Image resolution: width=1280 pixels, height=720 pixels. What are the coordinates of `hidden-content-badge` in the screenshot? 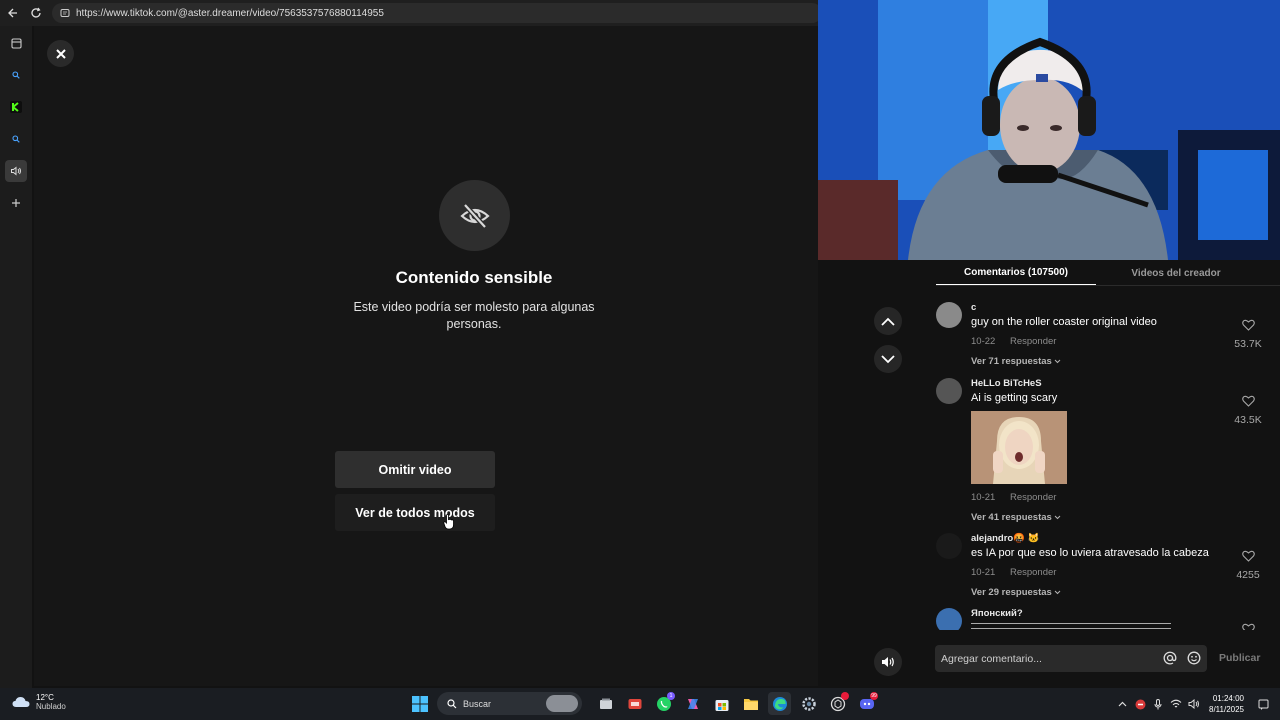 It's located at (474, 215).